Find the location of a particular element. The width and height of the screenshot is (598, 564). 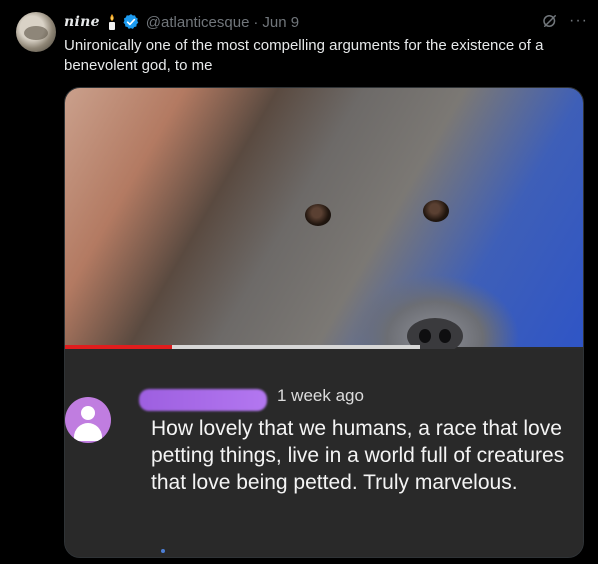

candle-emoji-icon is located at coordinates (112, 22).